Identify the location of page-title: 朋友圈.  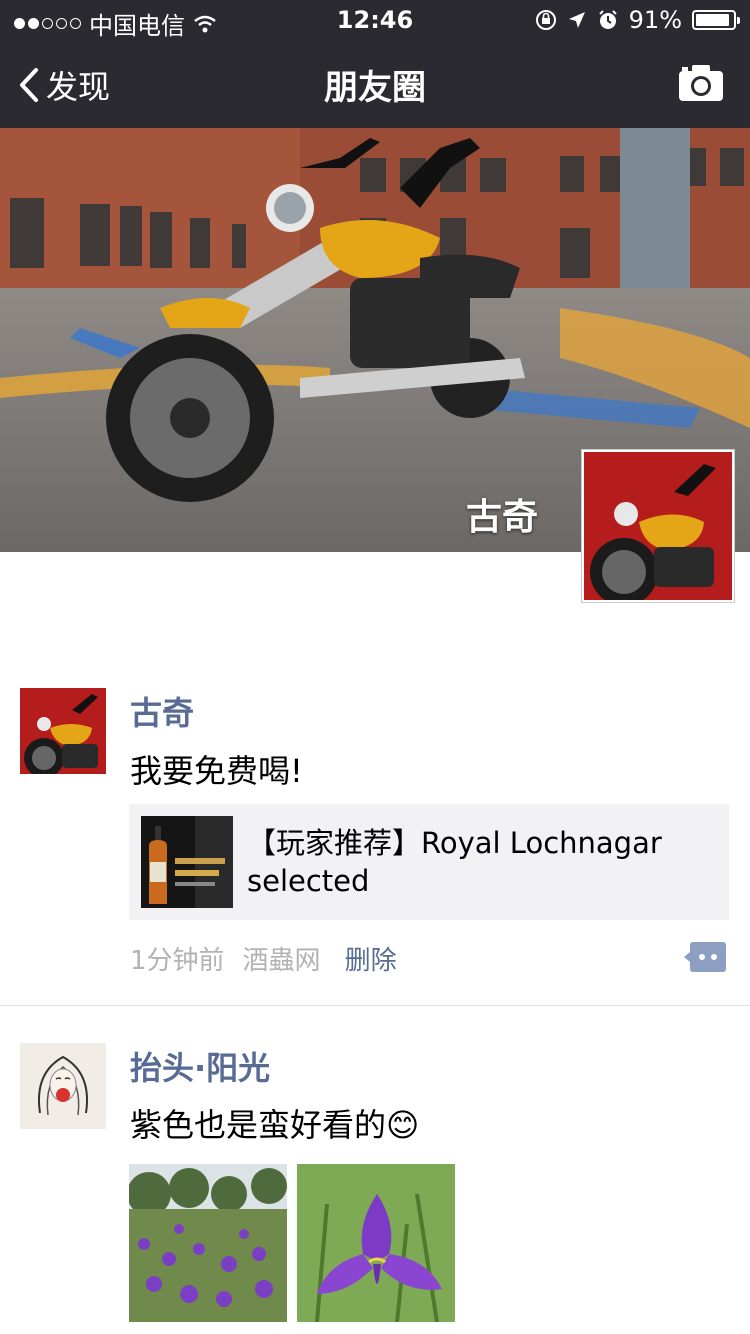
(375, 88).